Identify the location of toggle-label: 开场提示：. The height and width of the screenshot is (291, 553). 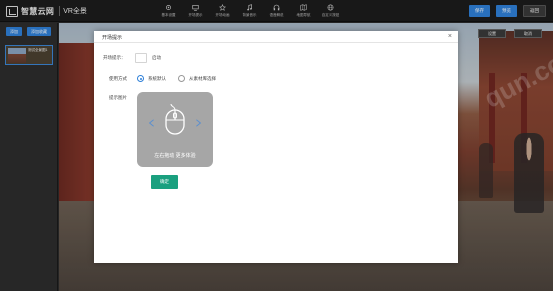
(114, 57).